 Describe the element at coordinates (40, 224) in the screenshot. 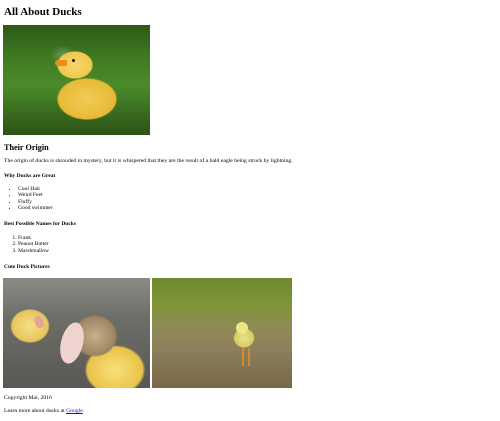

I see `names-heading: Best Possible Names for Ducks` at that location.